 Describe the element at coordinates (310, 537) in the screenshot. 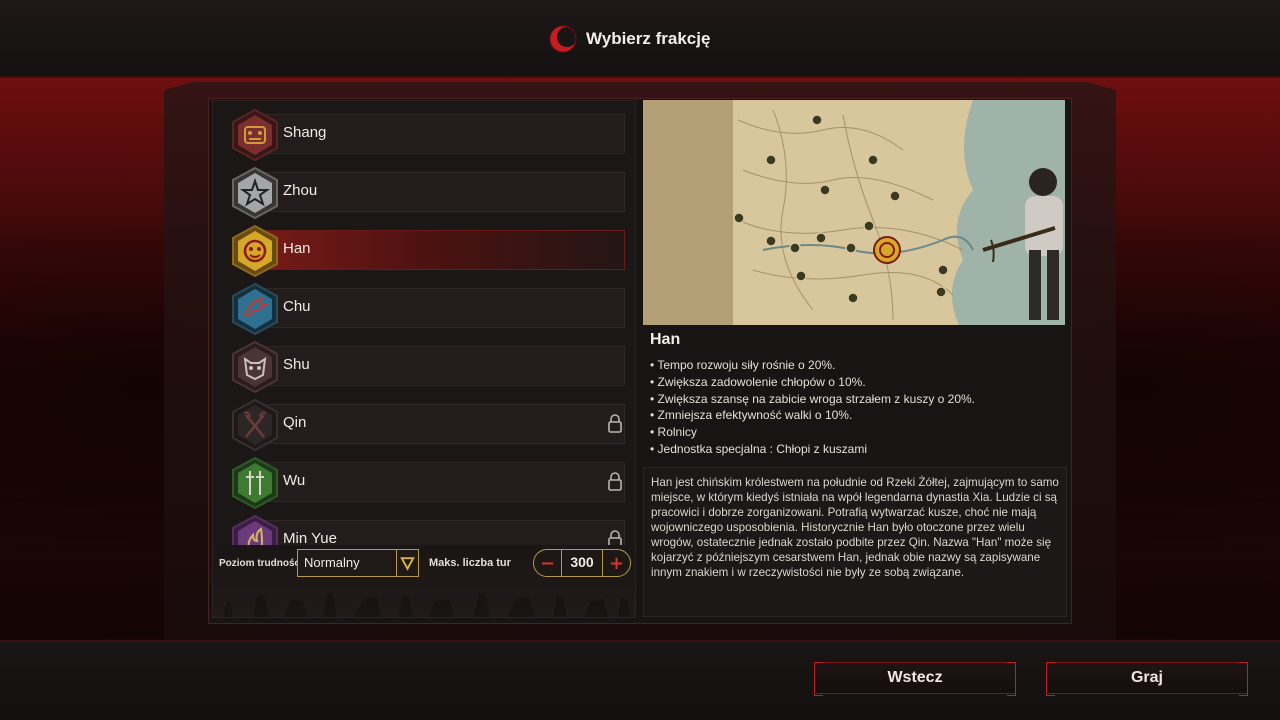

I see `faction-name: Min Yue` at that location.